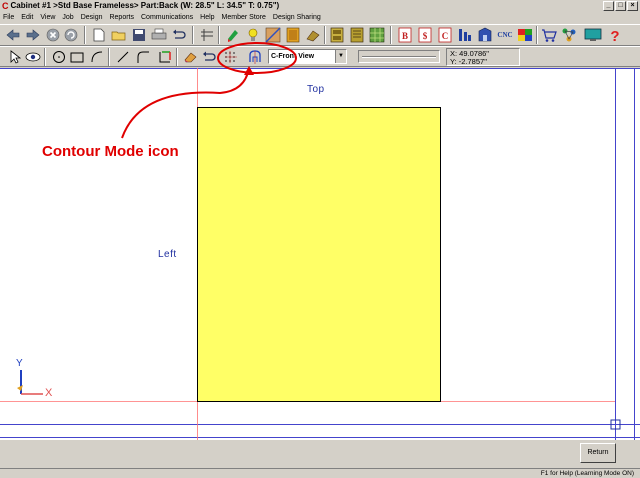 Image resolution: width=640 pixels, height=478 pixels. Describe the element at coordinates (313, 35) in the screenshot. I see `panel-icon` at that location.